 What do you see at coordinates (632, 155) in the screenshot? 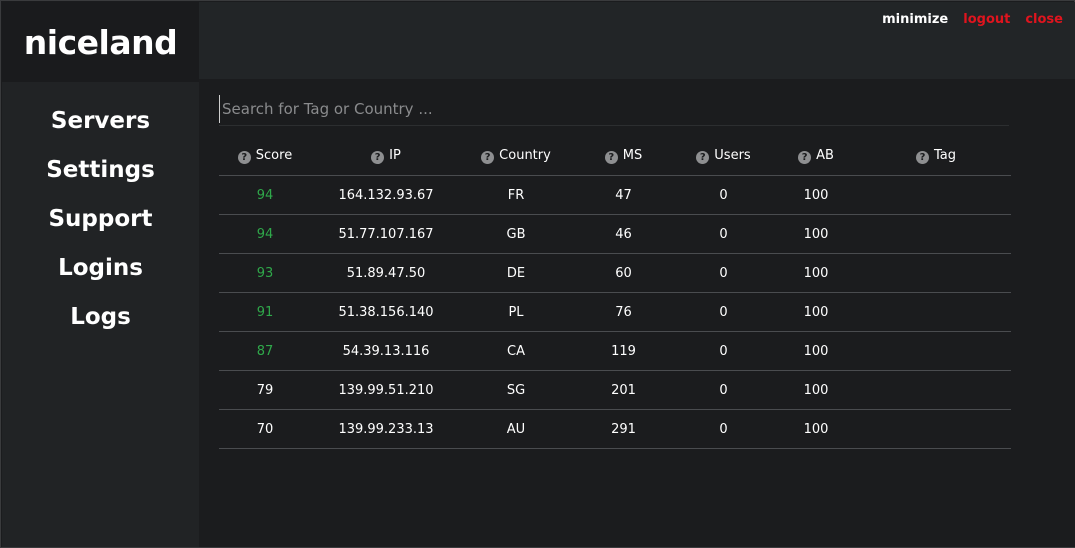
I see `column-header-label: MS` at bounding box center [632, 155].